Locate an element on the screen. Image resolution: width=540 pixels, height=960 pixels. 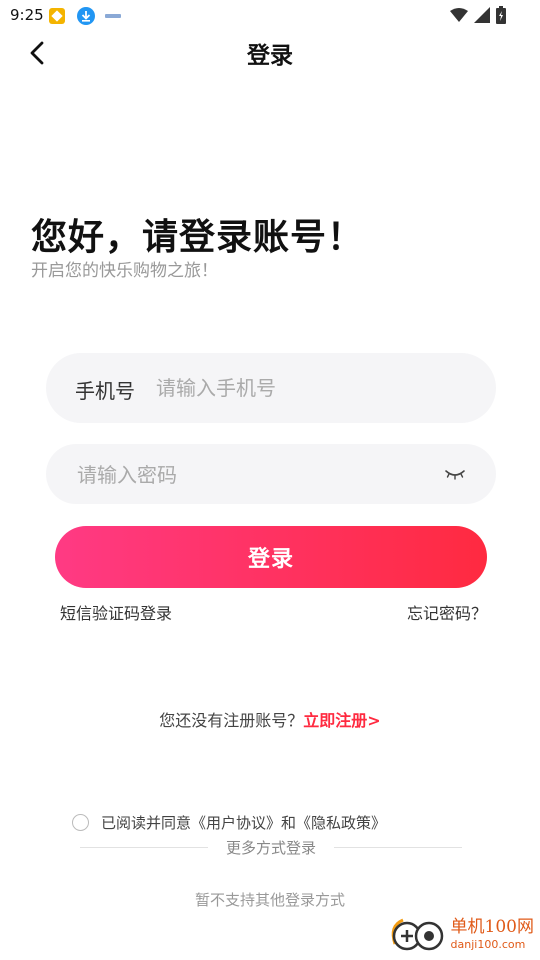
agreement-text: 已阅读并同意《用户协议》和《隐私政策》 is located at coordinates (243, 822).